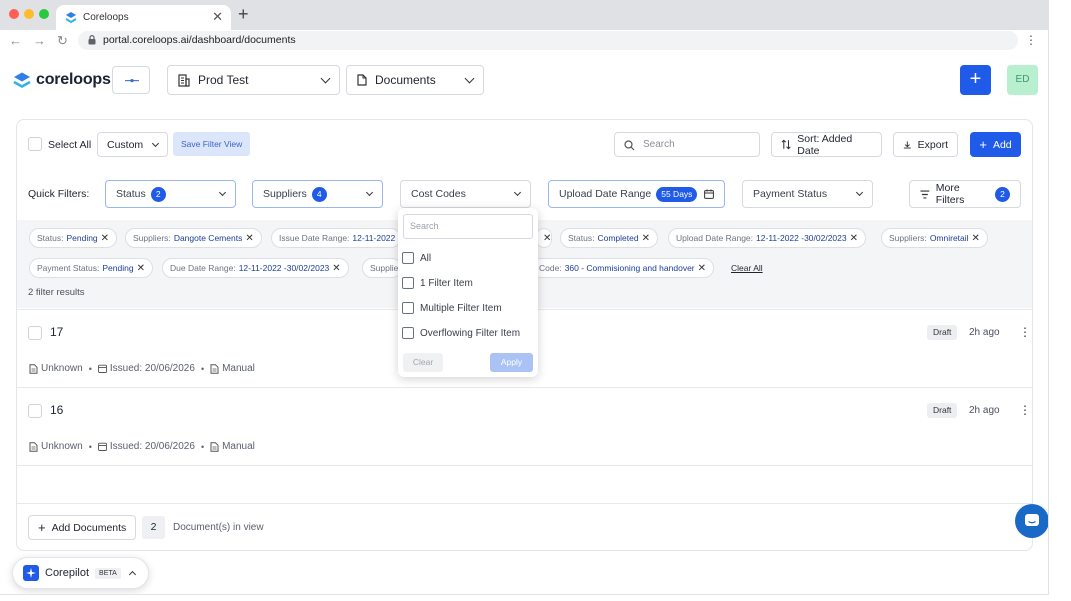 Image resolution: width=1071 pixels, height=601 pixels. Describe the element at coordinates (131, 80) in the screenshot. I see `organization-switcher` at that location.